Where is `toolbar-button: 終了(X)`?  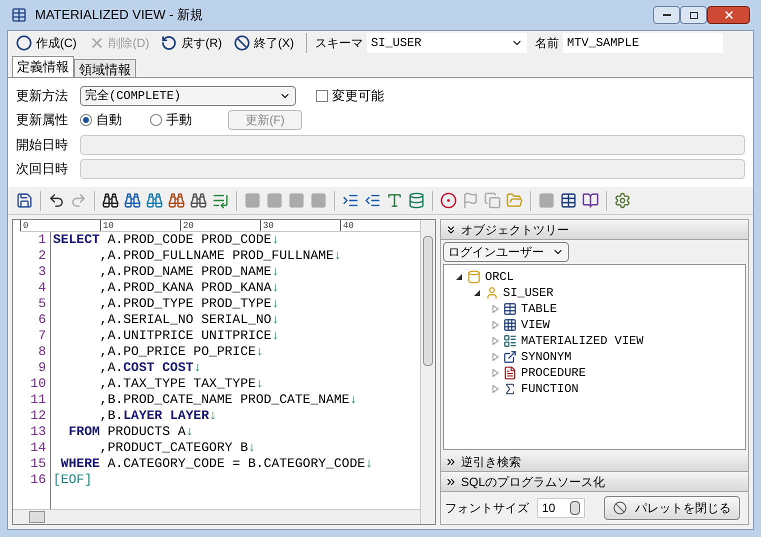
toolbar-button: 終了(X) is located at coordinates (264, 43).